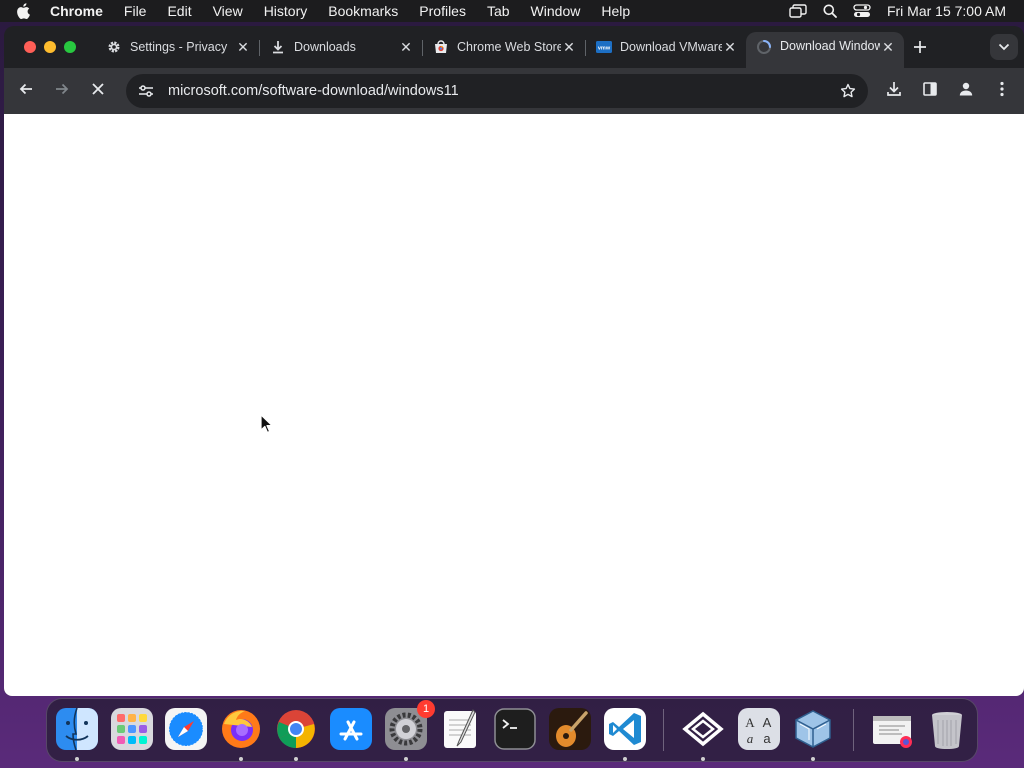 The width and height of the screenshot is (1024, 768). Describe the element at coordinates (813, 729) in the screenshot. I see `virtualbox-icon` at that location.